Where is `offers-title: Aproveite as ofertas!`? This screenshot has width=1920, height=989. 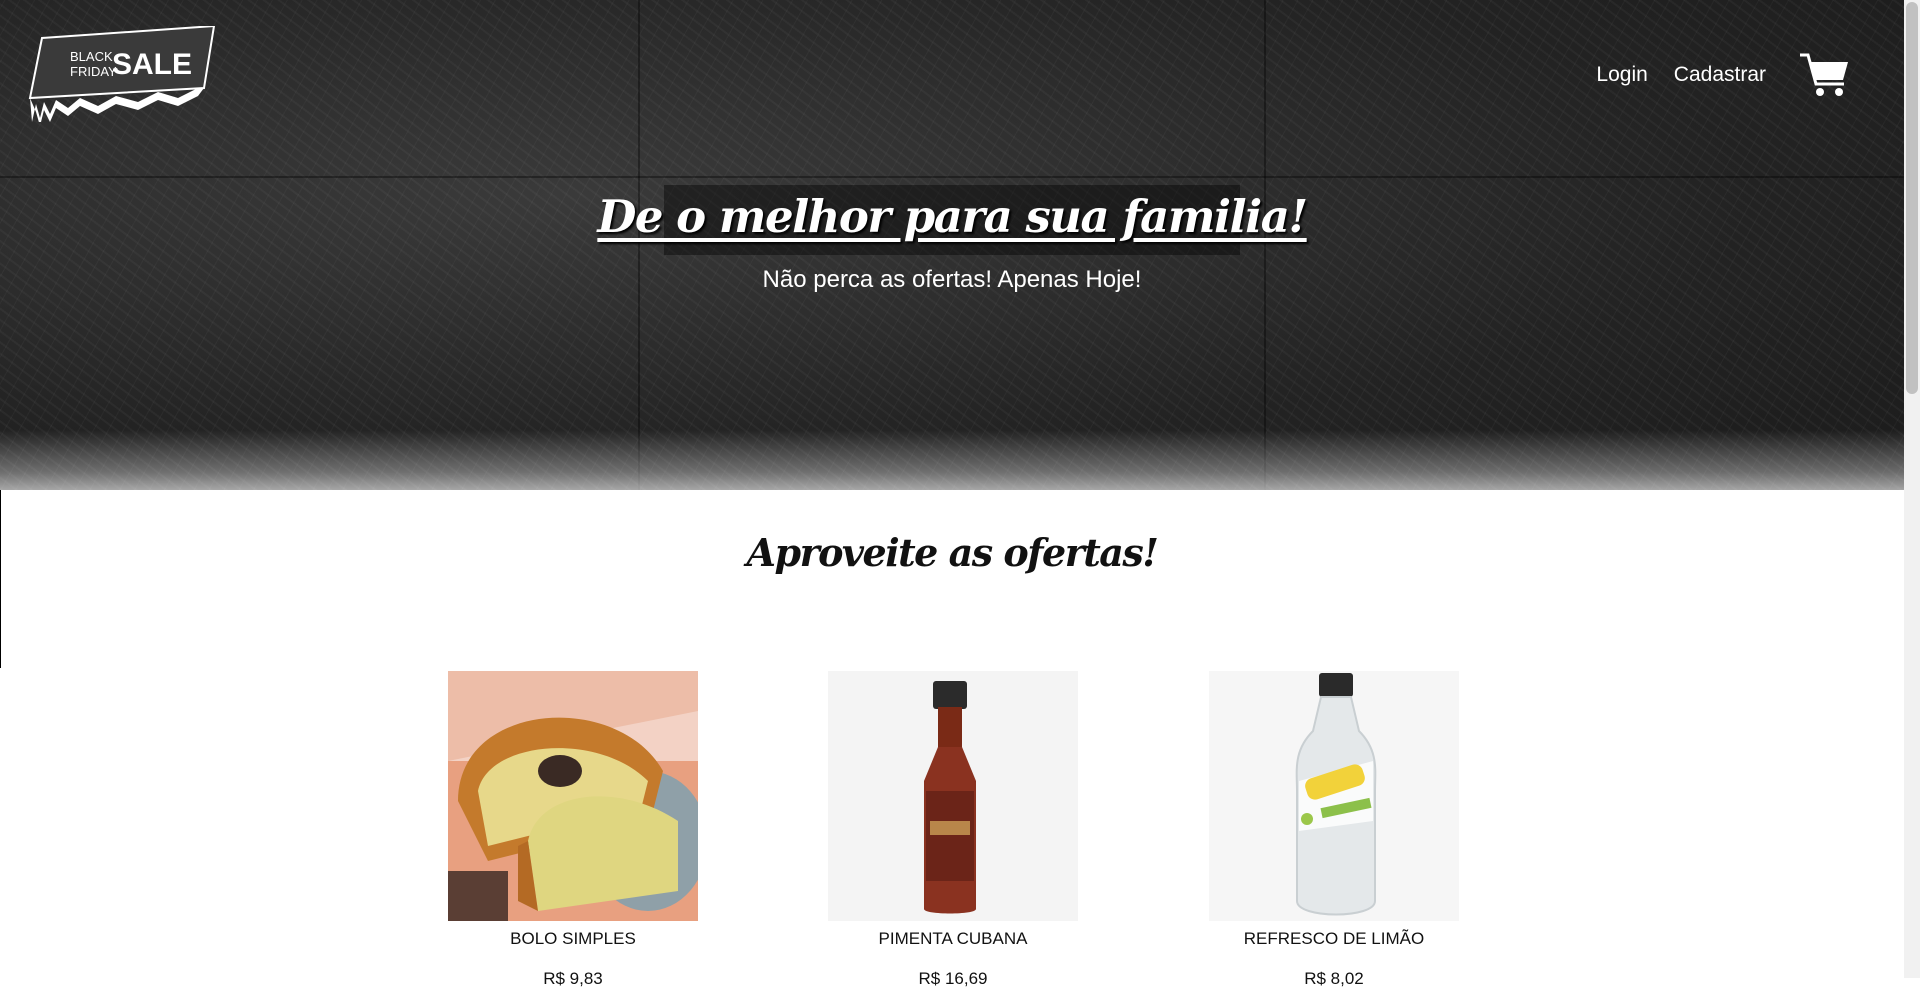
offers-title: Aproveite as ofertas! is located at coordinates (952, 552).